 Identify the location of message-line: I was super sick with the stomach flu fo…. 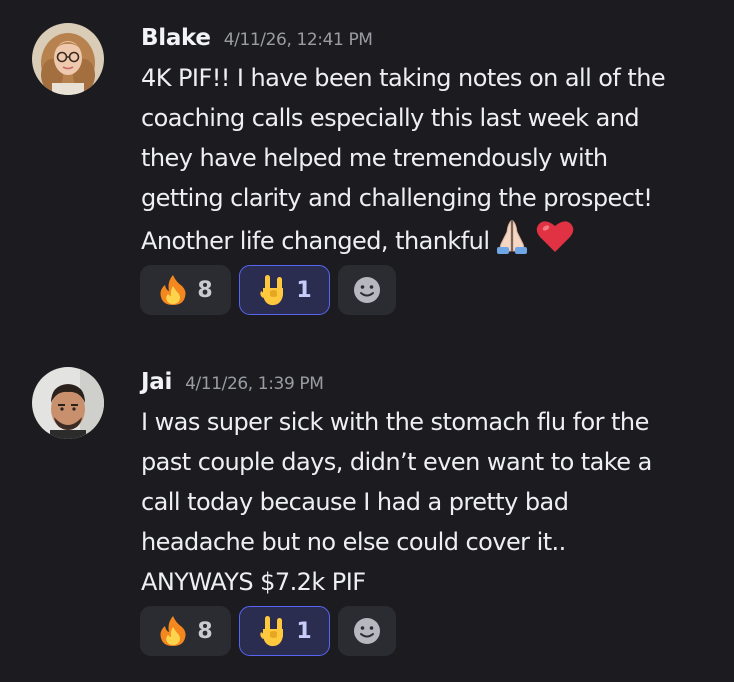
(395, 422).